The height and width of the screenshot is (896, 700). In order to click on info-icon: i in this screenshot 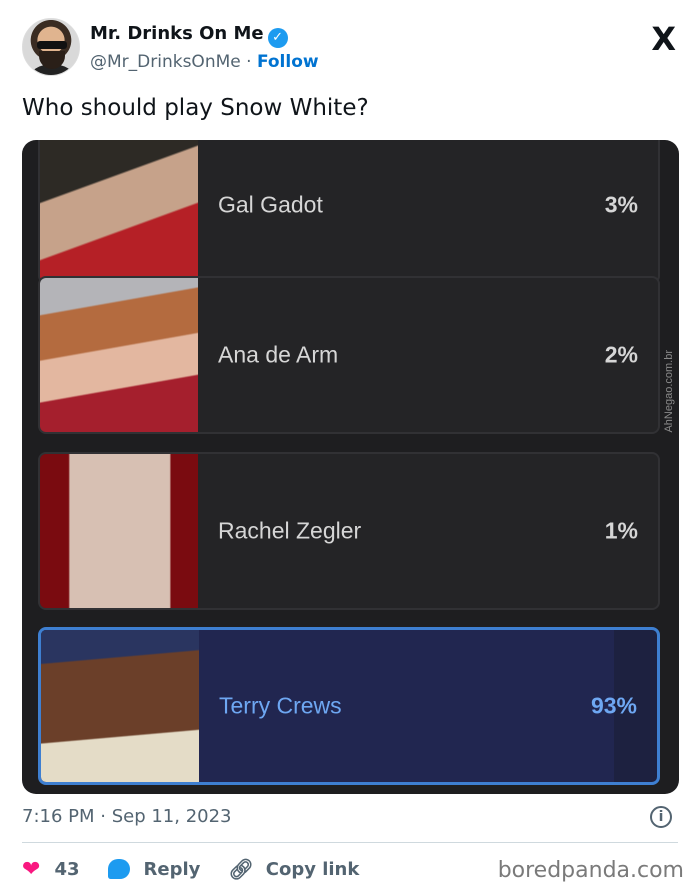, I will do `click(661, 817)`.